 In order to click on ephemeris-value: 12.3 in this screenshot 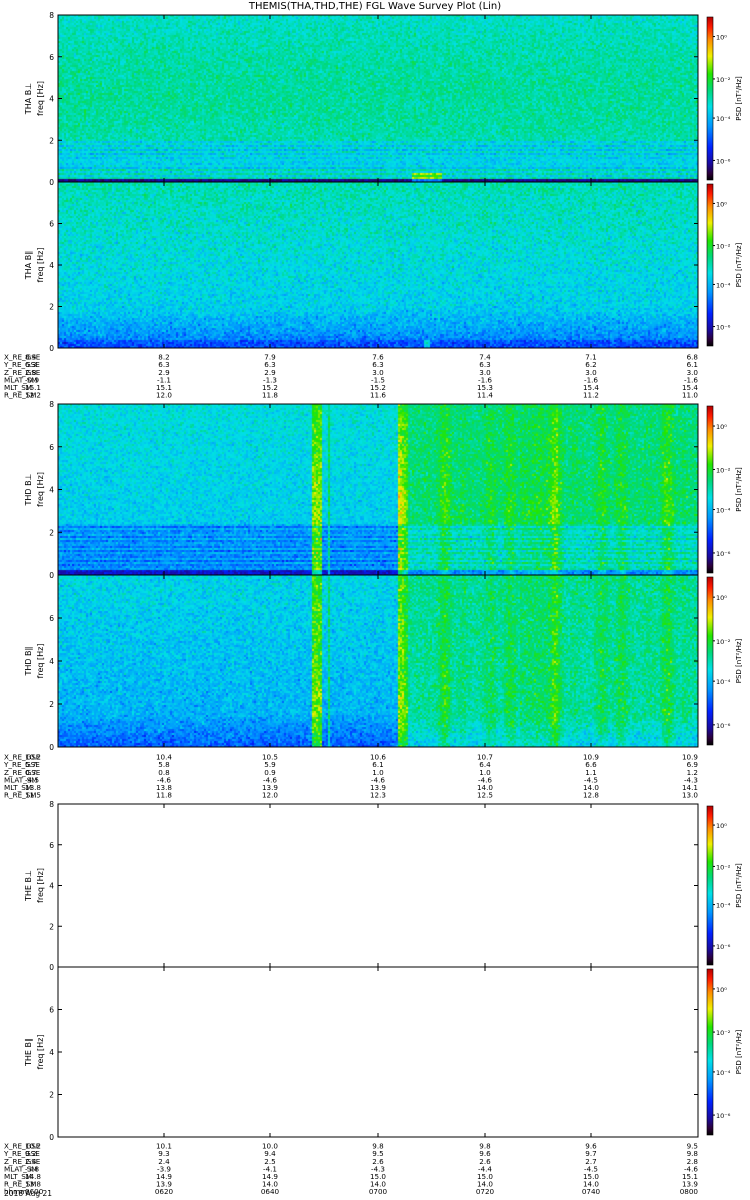, I will do `click(378, 795)`.